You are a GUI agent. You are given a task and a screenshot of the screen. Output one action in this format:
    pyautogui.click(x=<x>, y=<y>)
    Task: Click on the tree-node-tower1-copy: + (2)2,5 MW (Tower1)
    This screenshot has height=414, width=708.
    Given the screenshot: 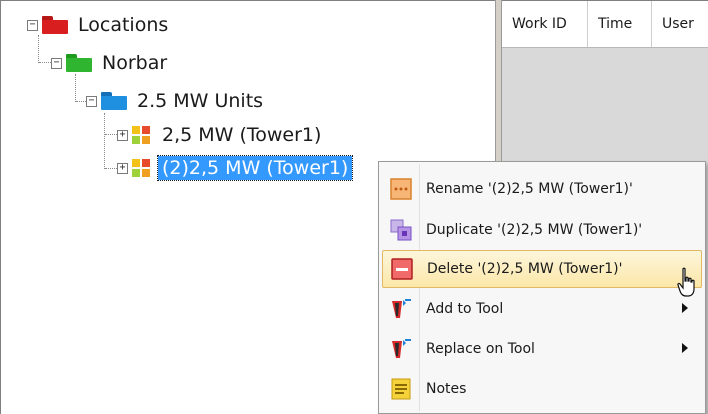 What is the action you would take?
    pyautogui.click(x=235, y=168)
    